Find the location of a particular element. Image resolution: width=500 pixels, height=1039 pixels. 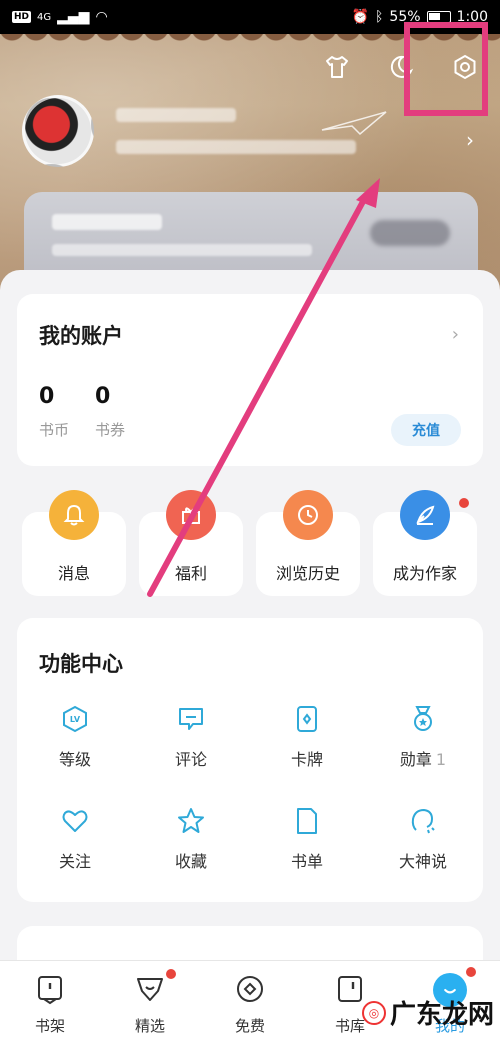

avatar is located at coordinates (58, 131).